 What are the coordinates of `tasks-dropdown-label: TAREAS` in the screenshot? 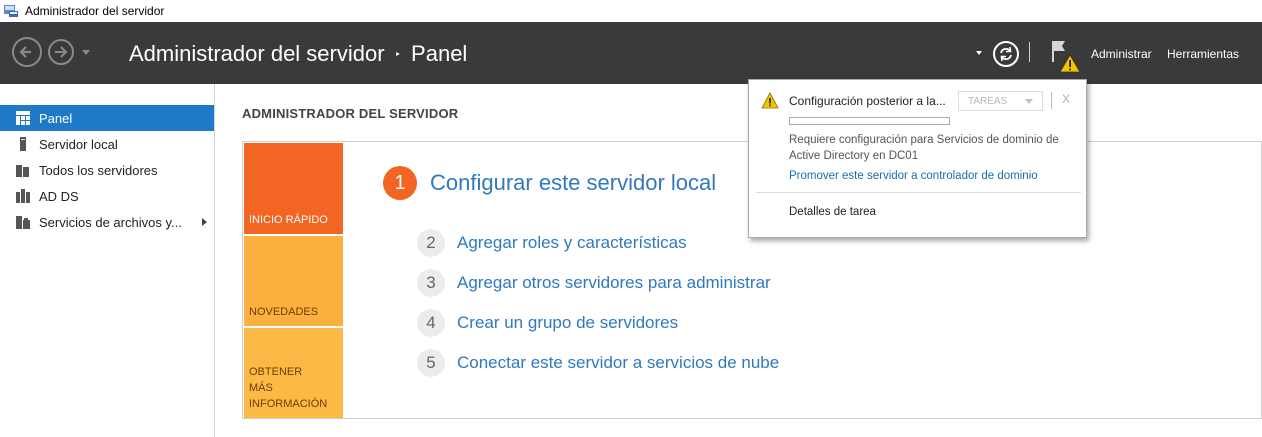 It's located at (988, 101).